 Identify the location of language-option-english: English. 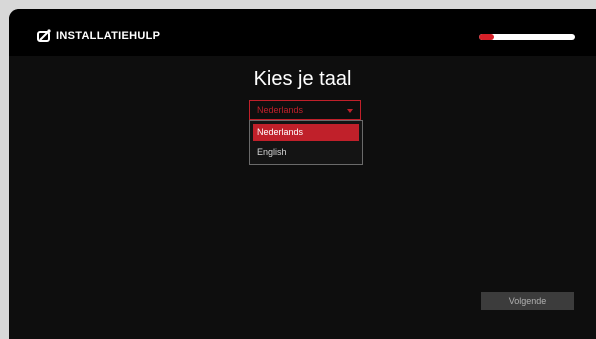
(306, 152).